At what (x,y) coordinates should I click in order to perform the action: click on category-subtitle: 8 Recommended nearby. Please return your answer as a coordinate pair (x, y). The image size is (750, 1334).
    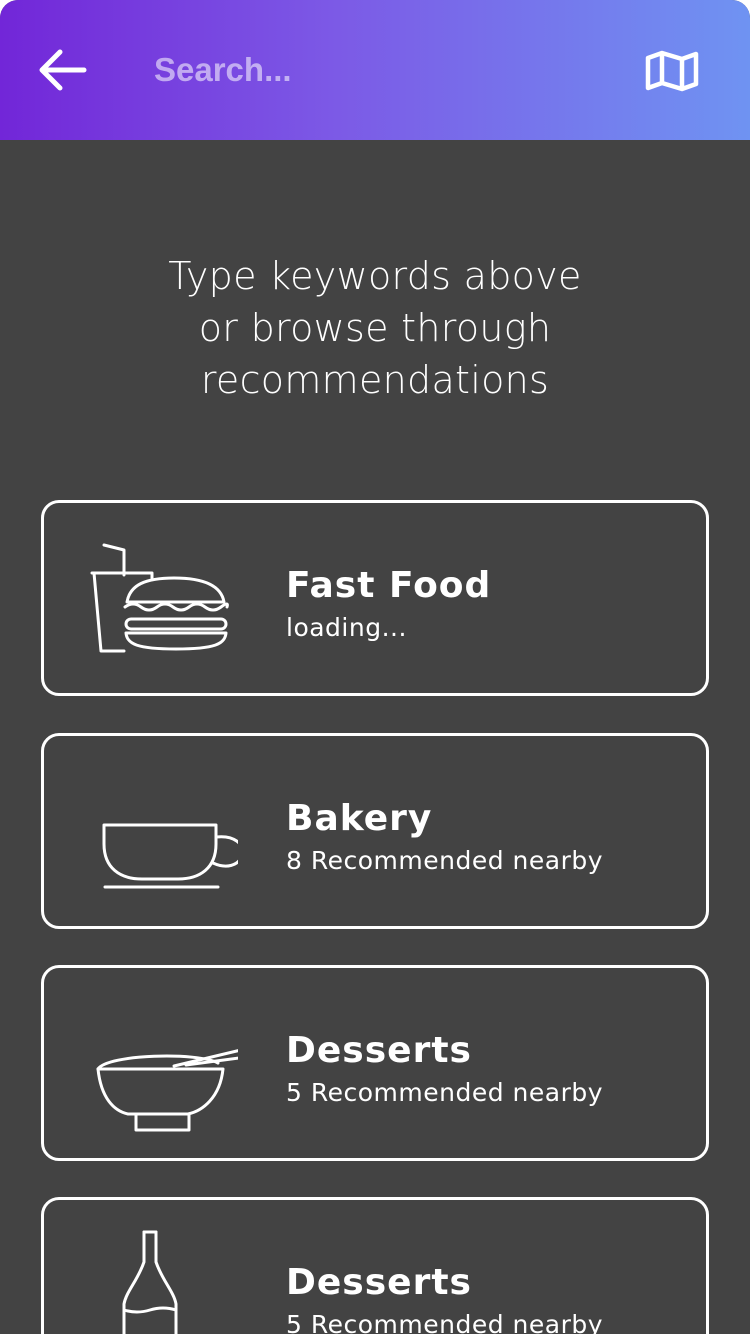
    Looking at the image, I should click on (445, 860).